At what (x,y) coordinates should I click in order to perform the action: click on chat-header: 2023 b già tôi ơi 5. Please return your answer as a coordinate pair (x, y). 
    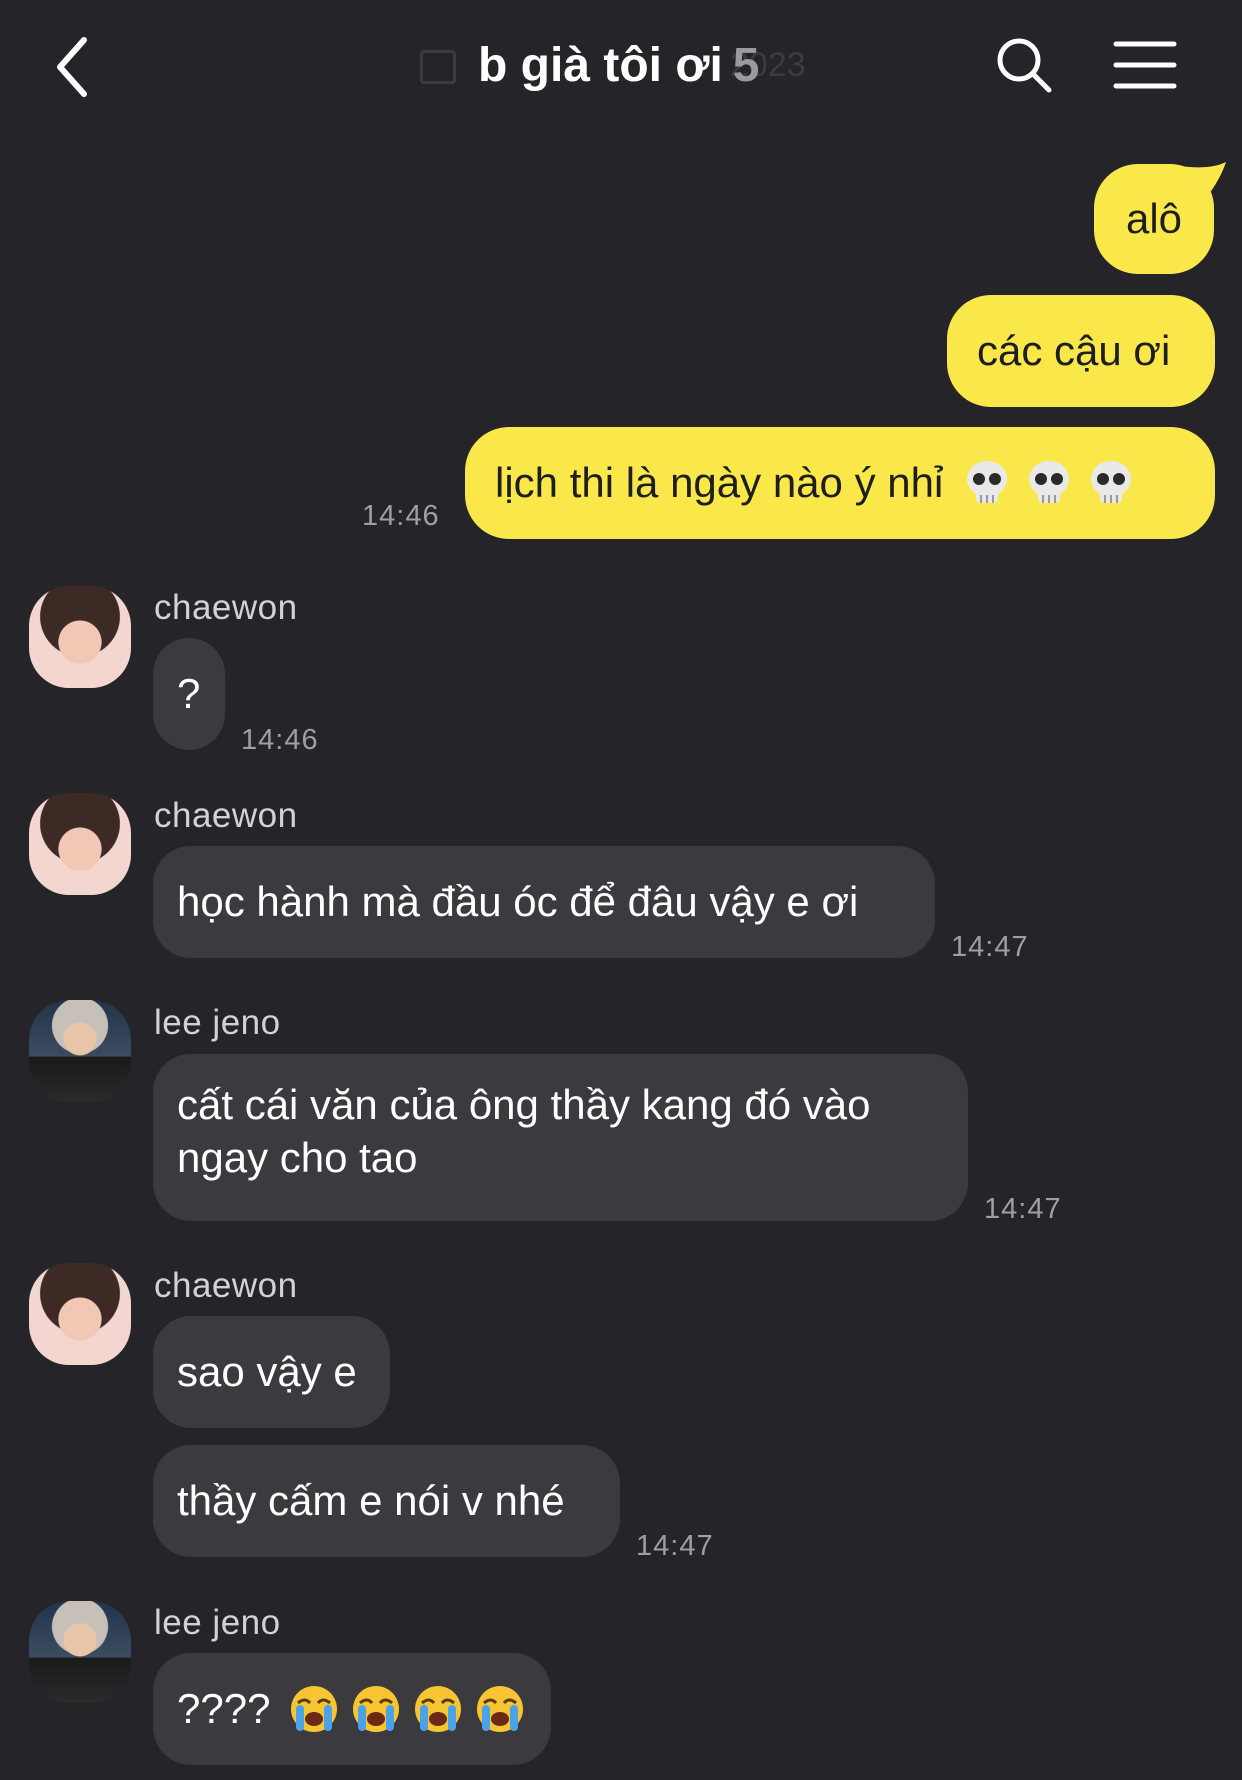
    Looking at the image, I should click on (621, 65).